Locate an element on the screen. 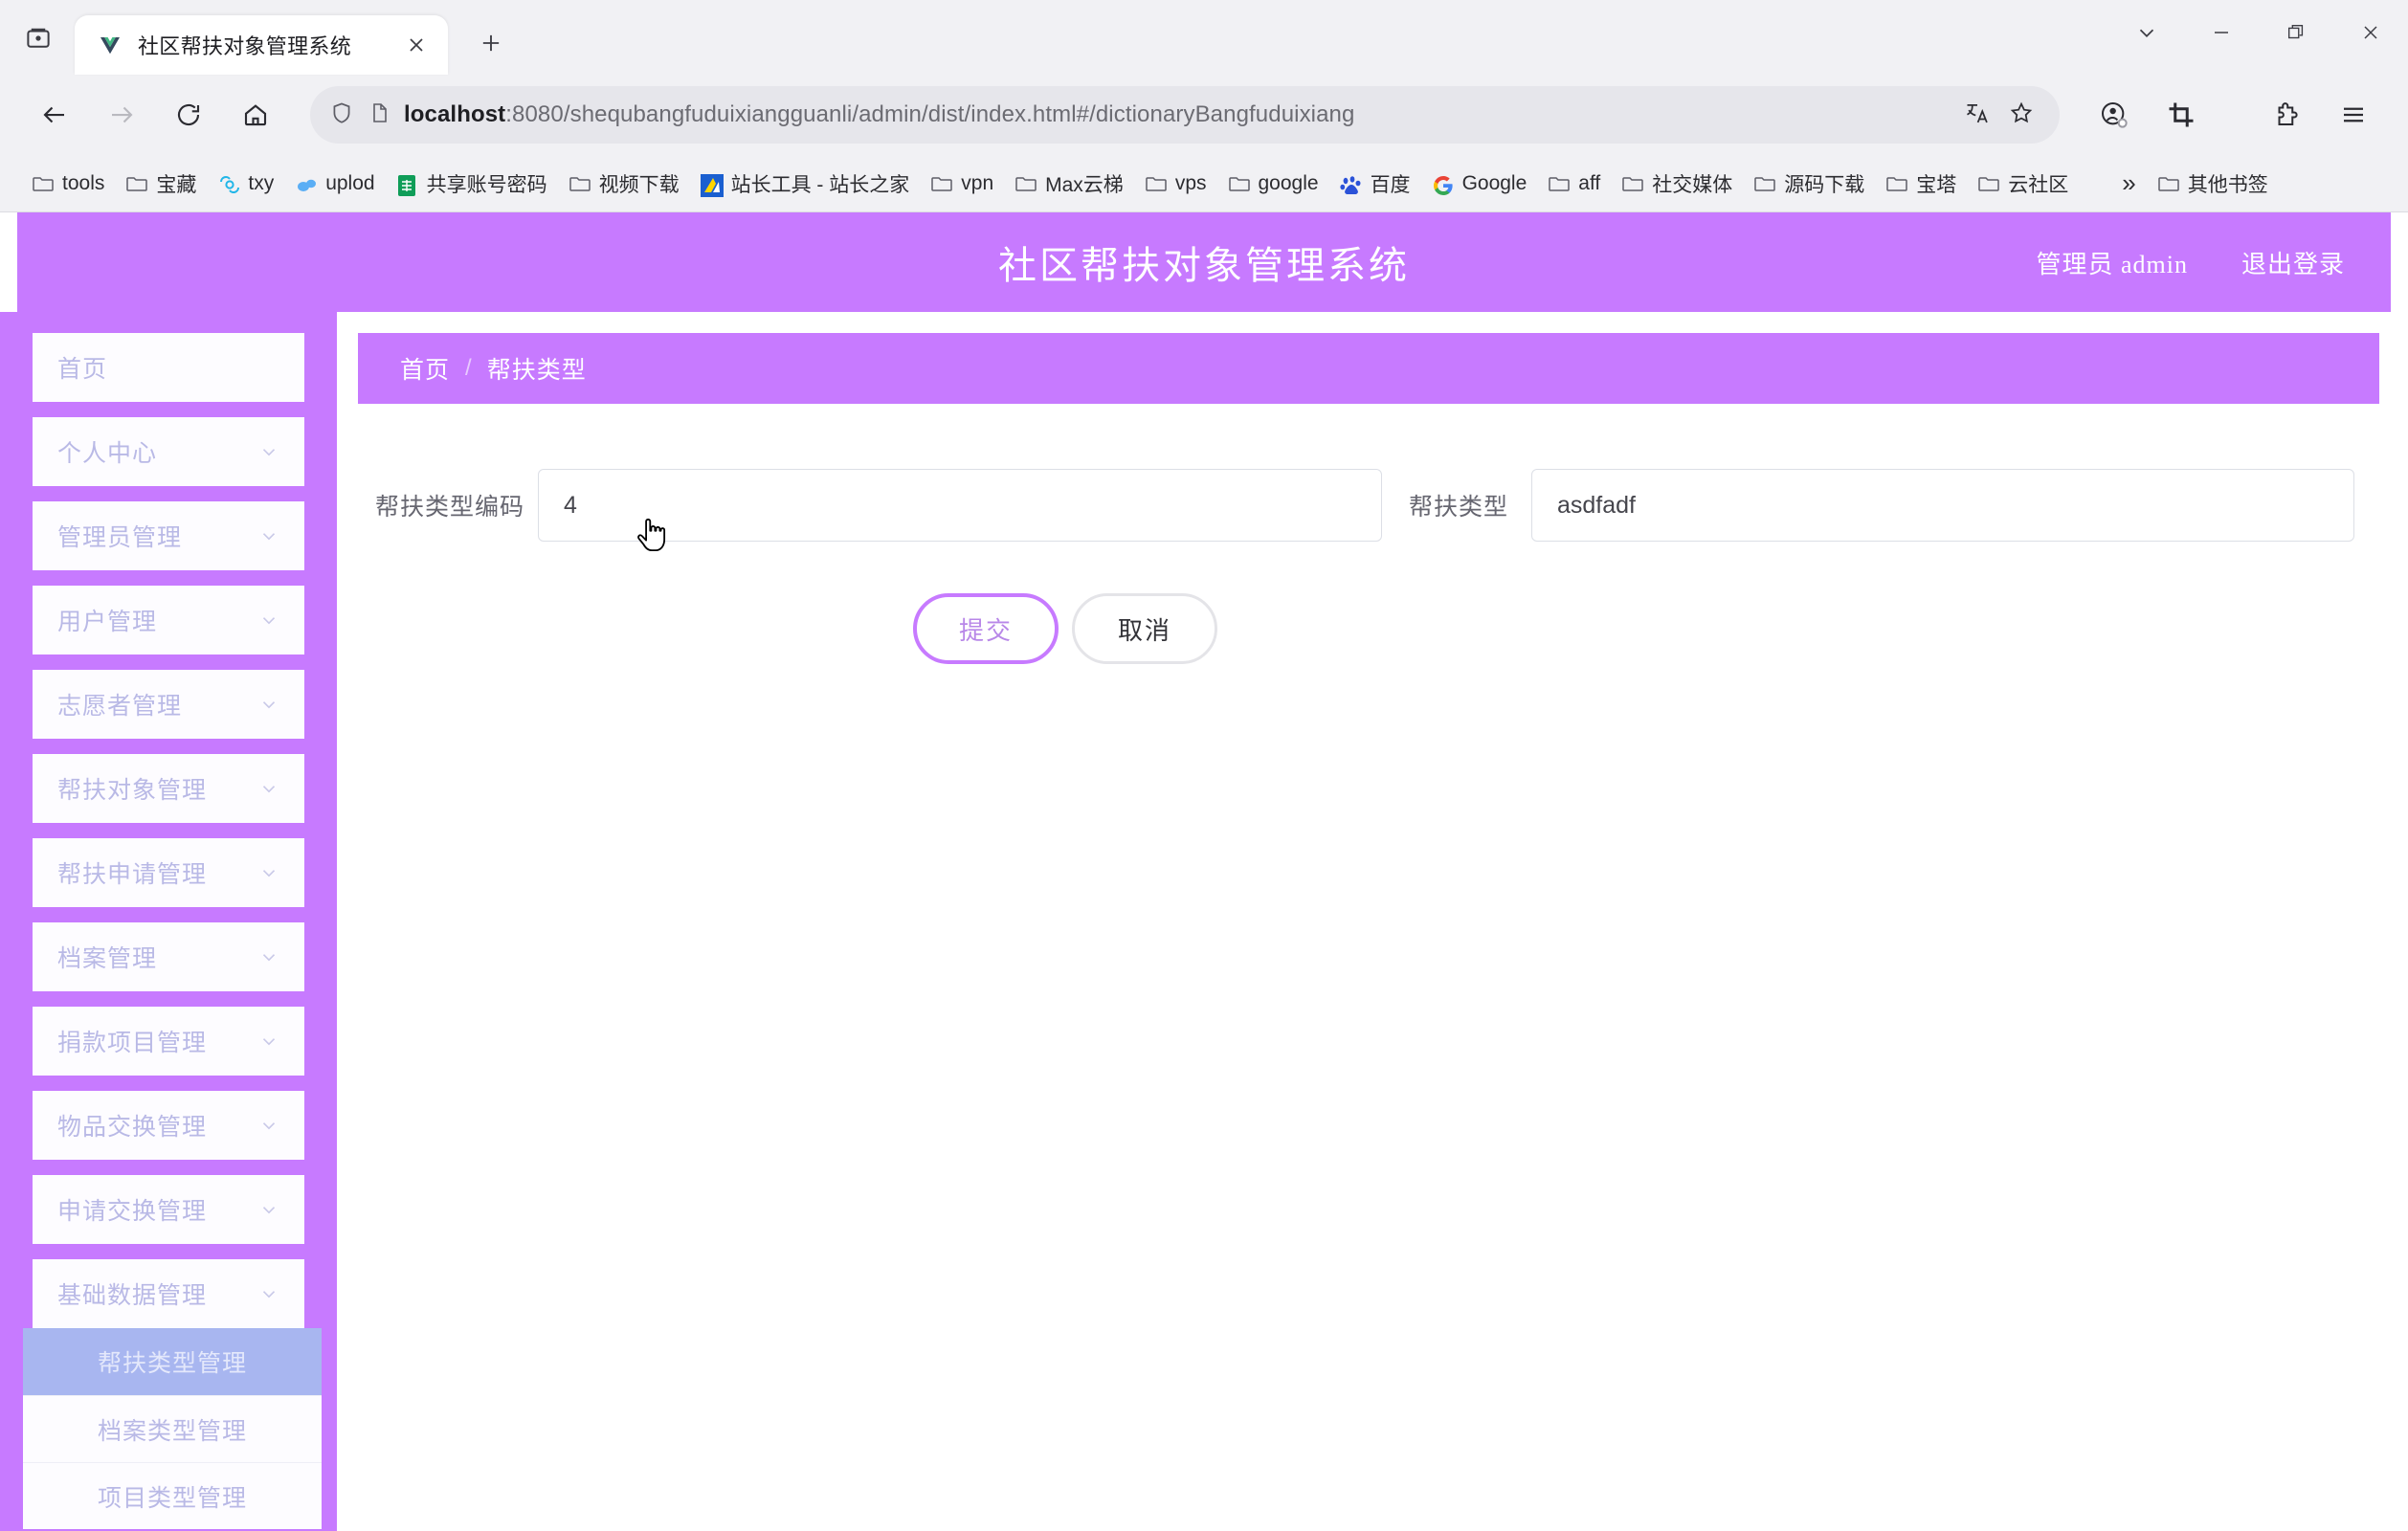 The image size is (2408, 1531). bookmark-social-media: 社交媒体 is located at coordinates (1677, 184).